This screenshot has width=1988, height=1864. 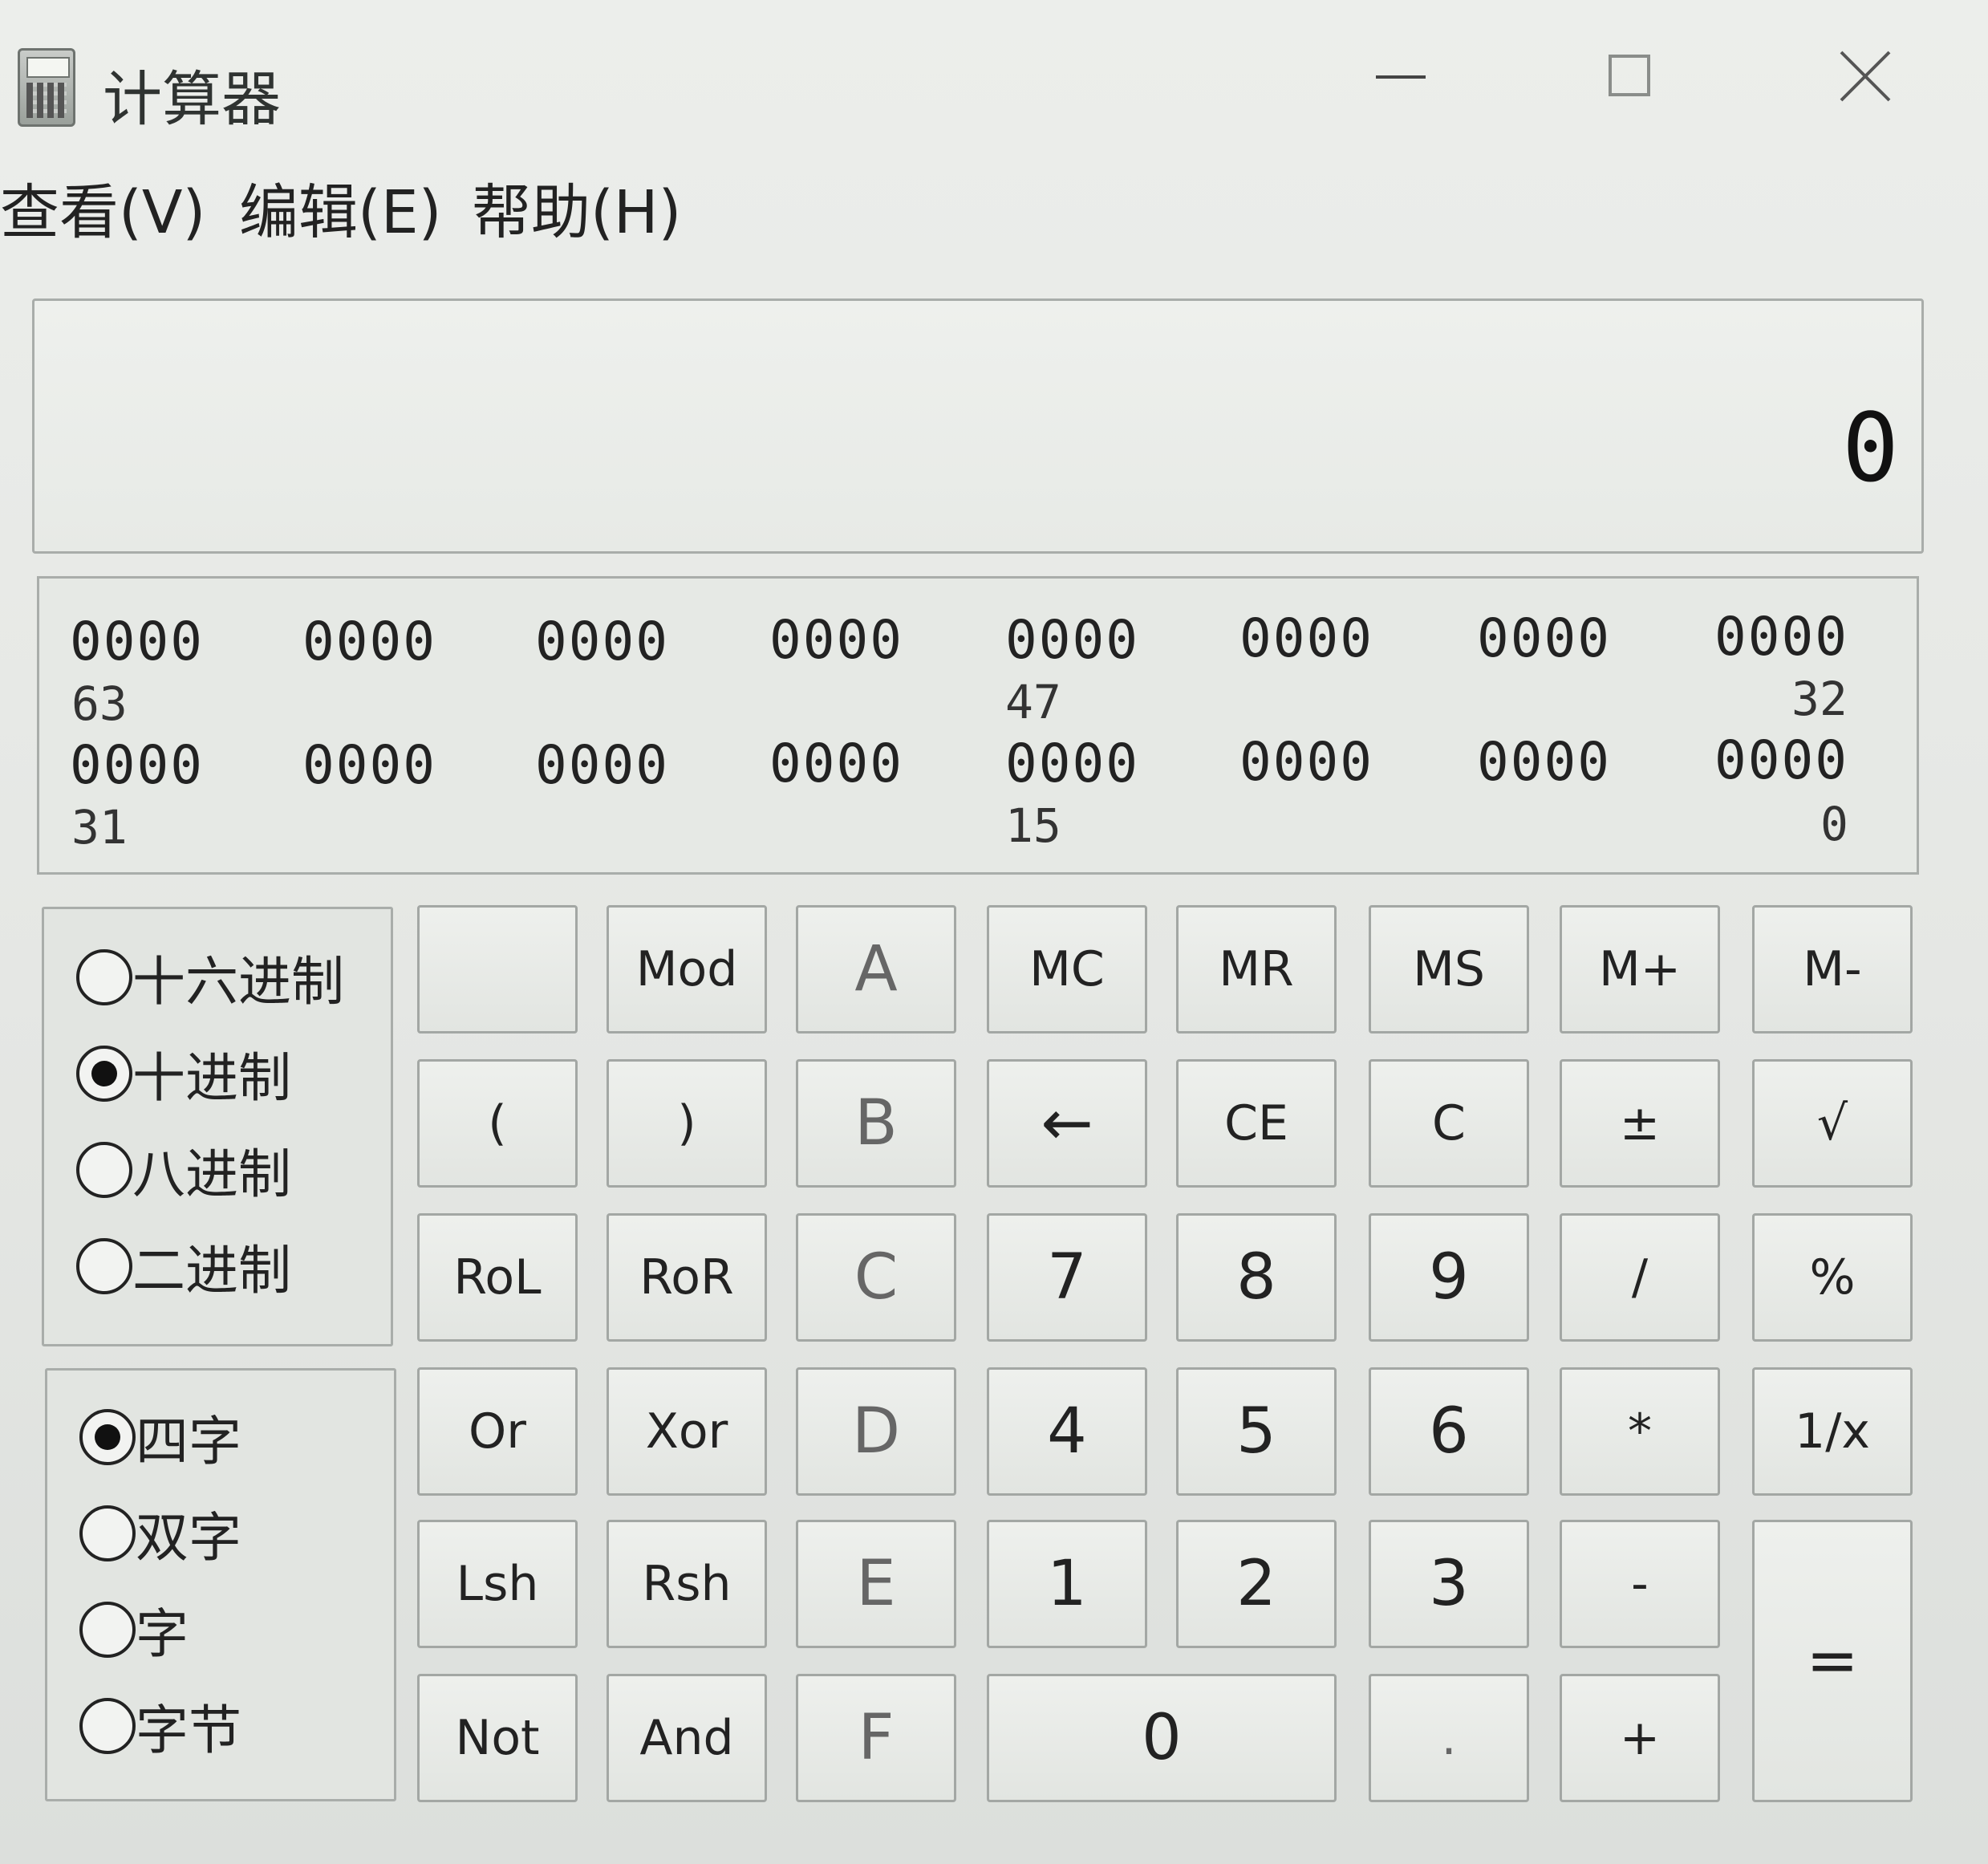 What do you see at coordinates (99, 828) in the screenshot?
I see `bit-label: 31` at bounding box center [99, 828].